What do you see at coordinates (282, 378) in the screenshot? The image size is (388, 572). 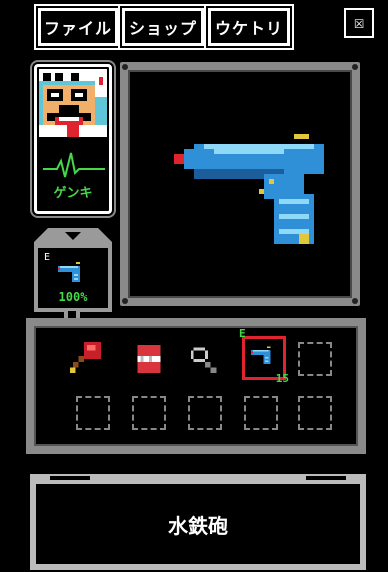 I see `item-count: 15` at bounding box center [282, 378].